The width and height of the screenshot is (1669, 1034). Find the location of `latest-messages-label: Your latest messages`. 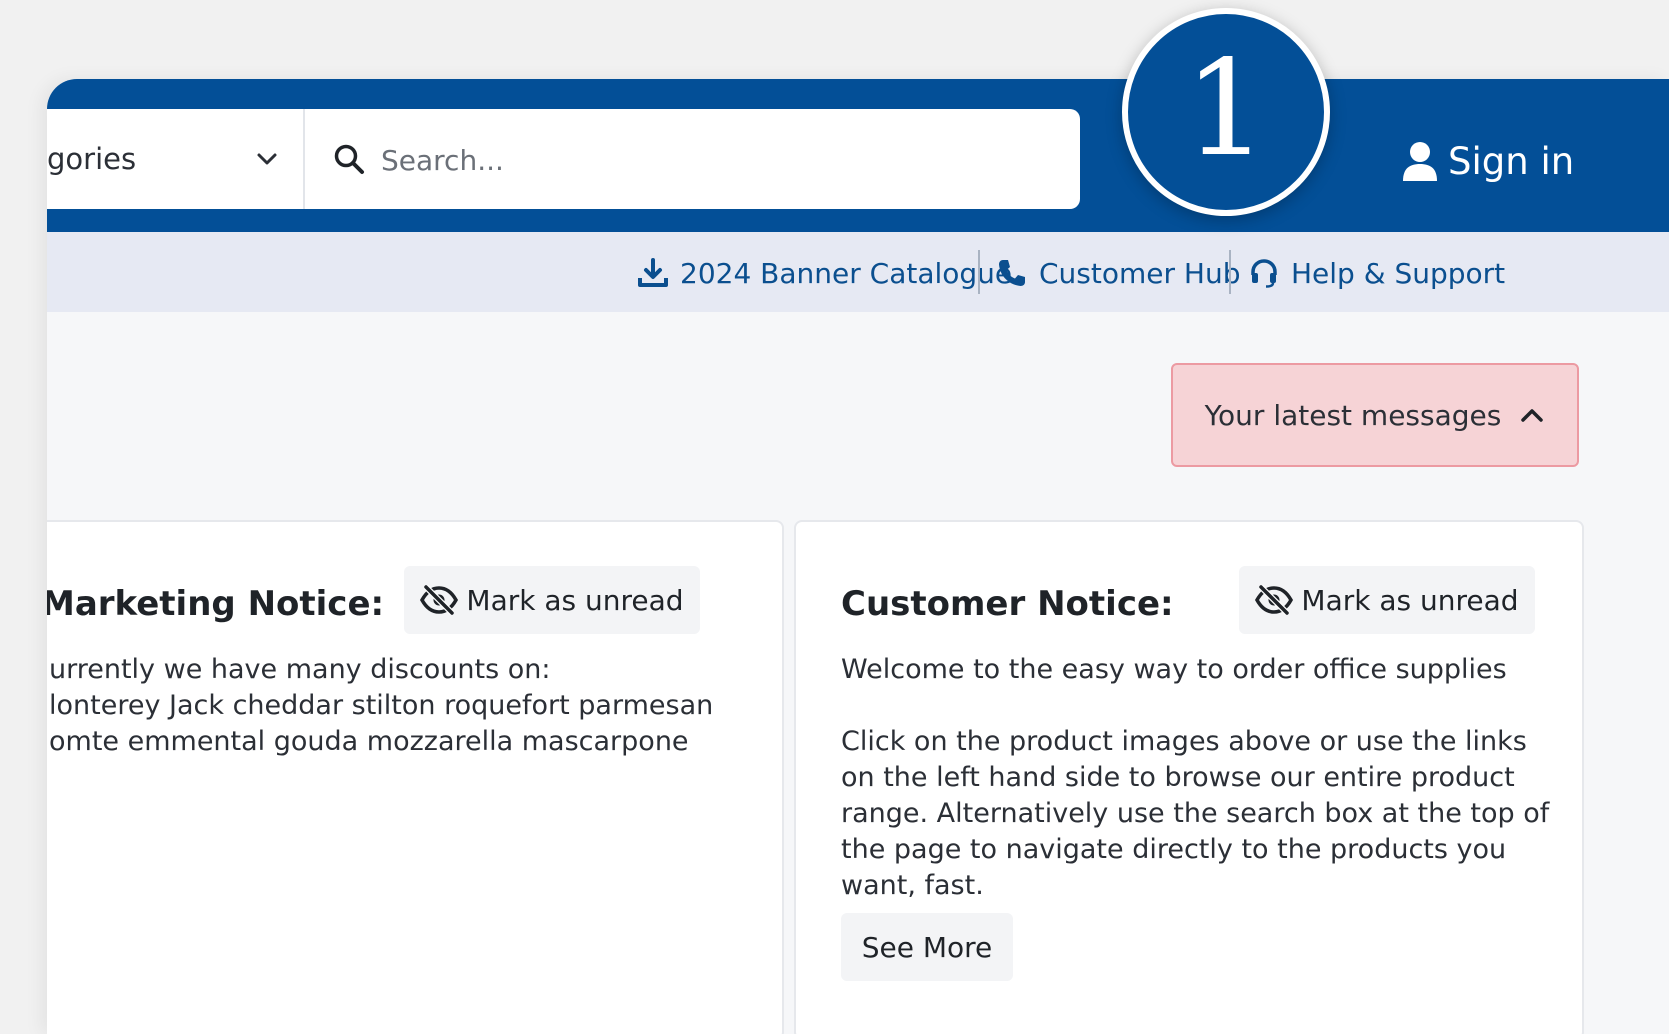

latest-messages-label: Your latest messages is located at coordinates (1353, 415).